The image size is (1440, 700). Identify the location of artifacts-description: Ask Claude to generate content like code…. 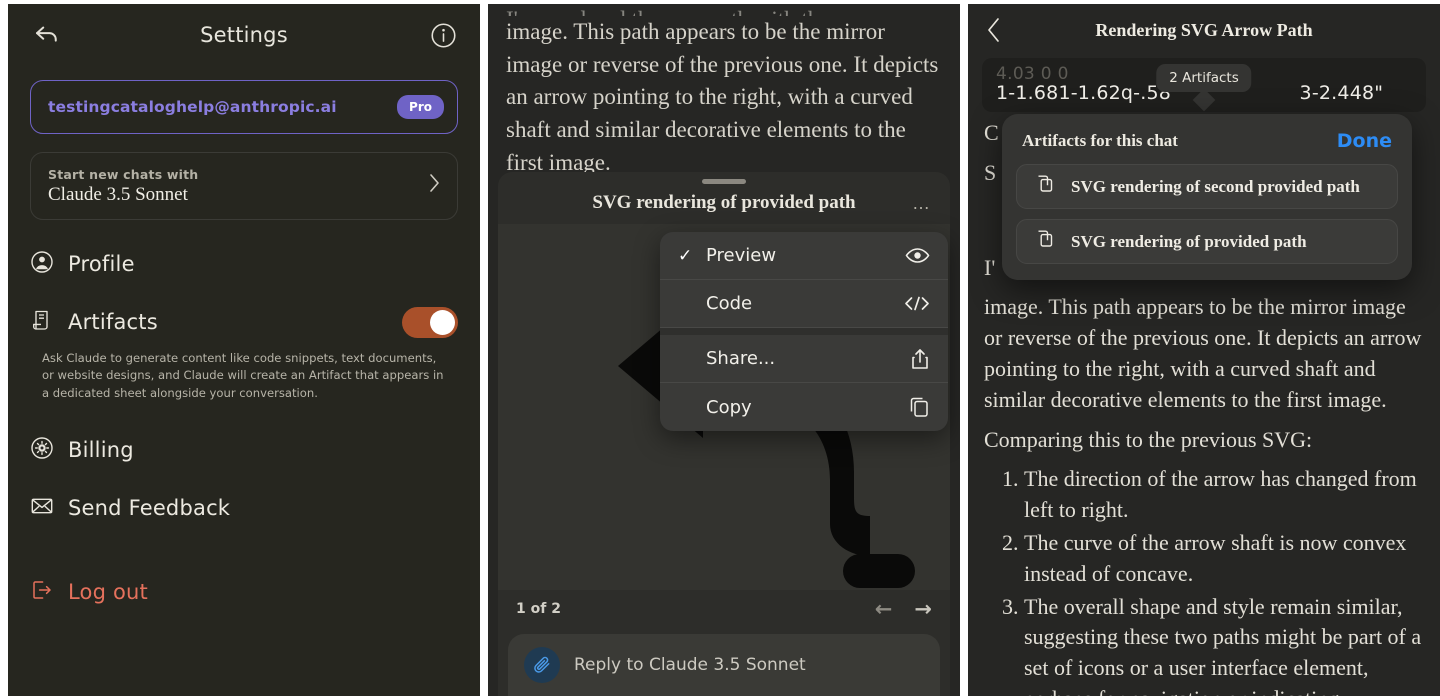
(243, 375).